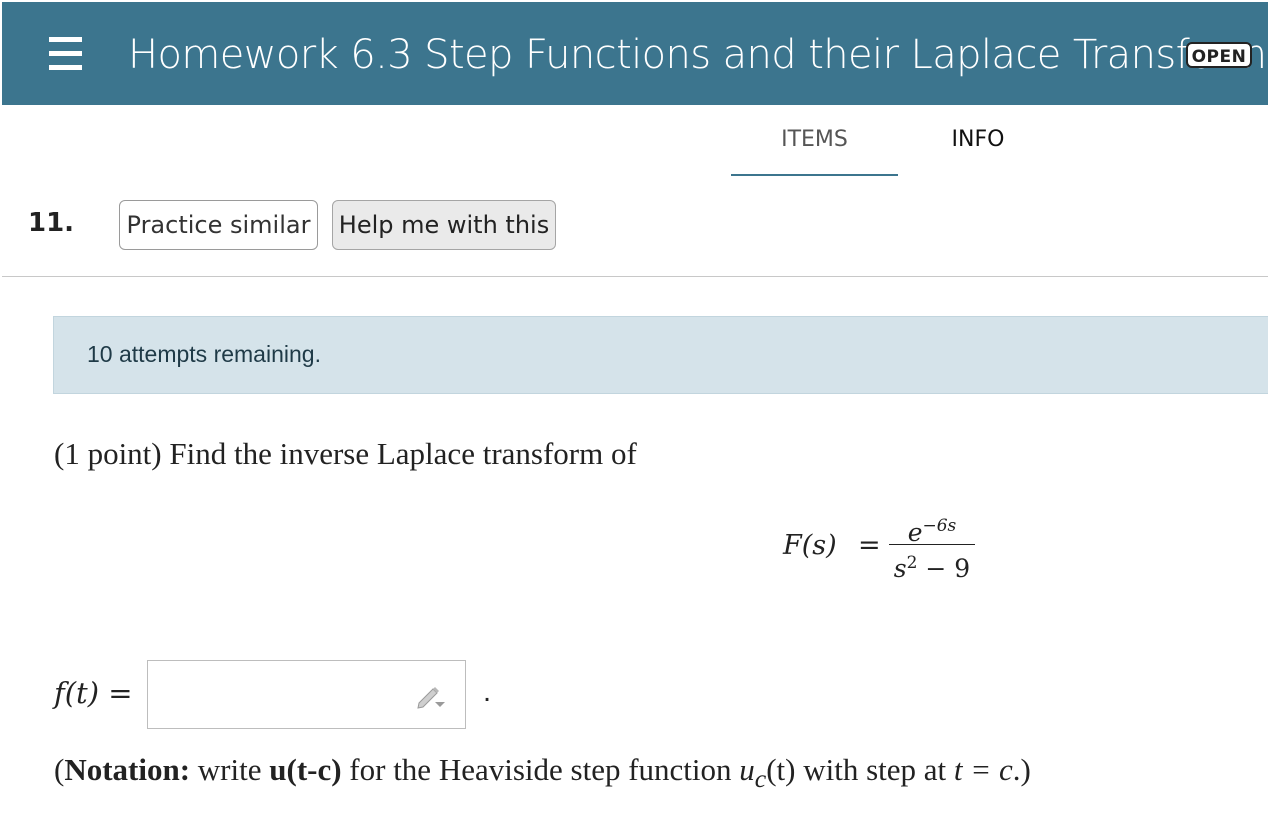 The width and height of the screenshot is (1268, 828). What do you see at coordinates (814, 148) in the screenshot?
I see `tab-items: ITEMS` at bounding box center [814, 148].